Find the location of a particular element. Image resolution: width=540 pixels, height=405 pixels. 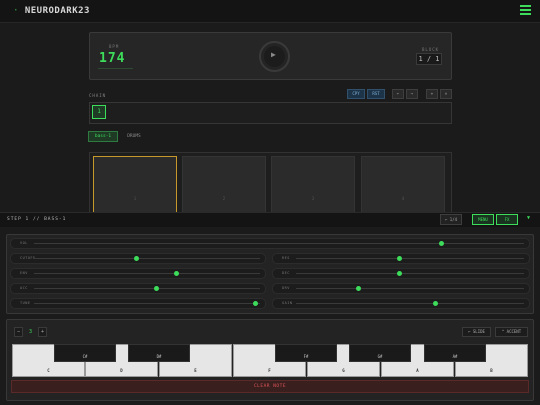

pad-label: 1 is located at coordinates (135, 198).